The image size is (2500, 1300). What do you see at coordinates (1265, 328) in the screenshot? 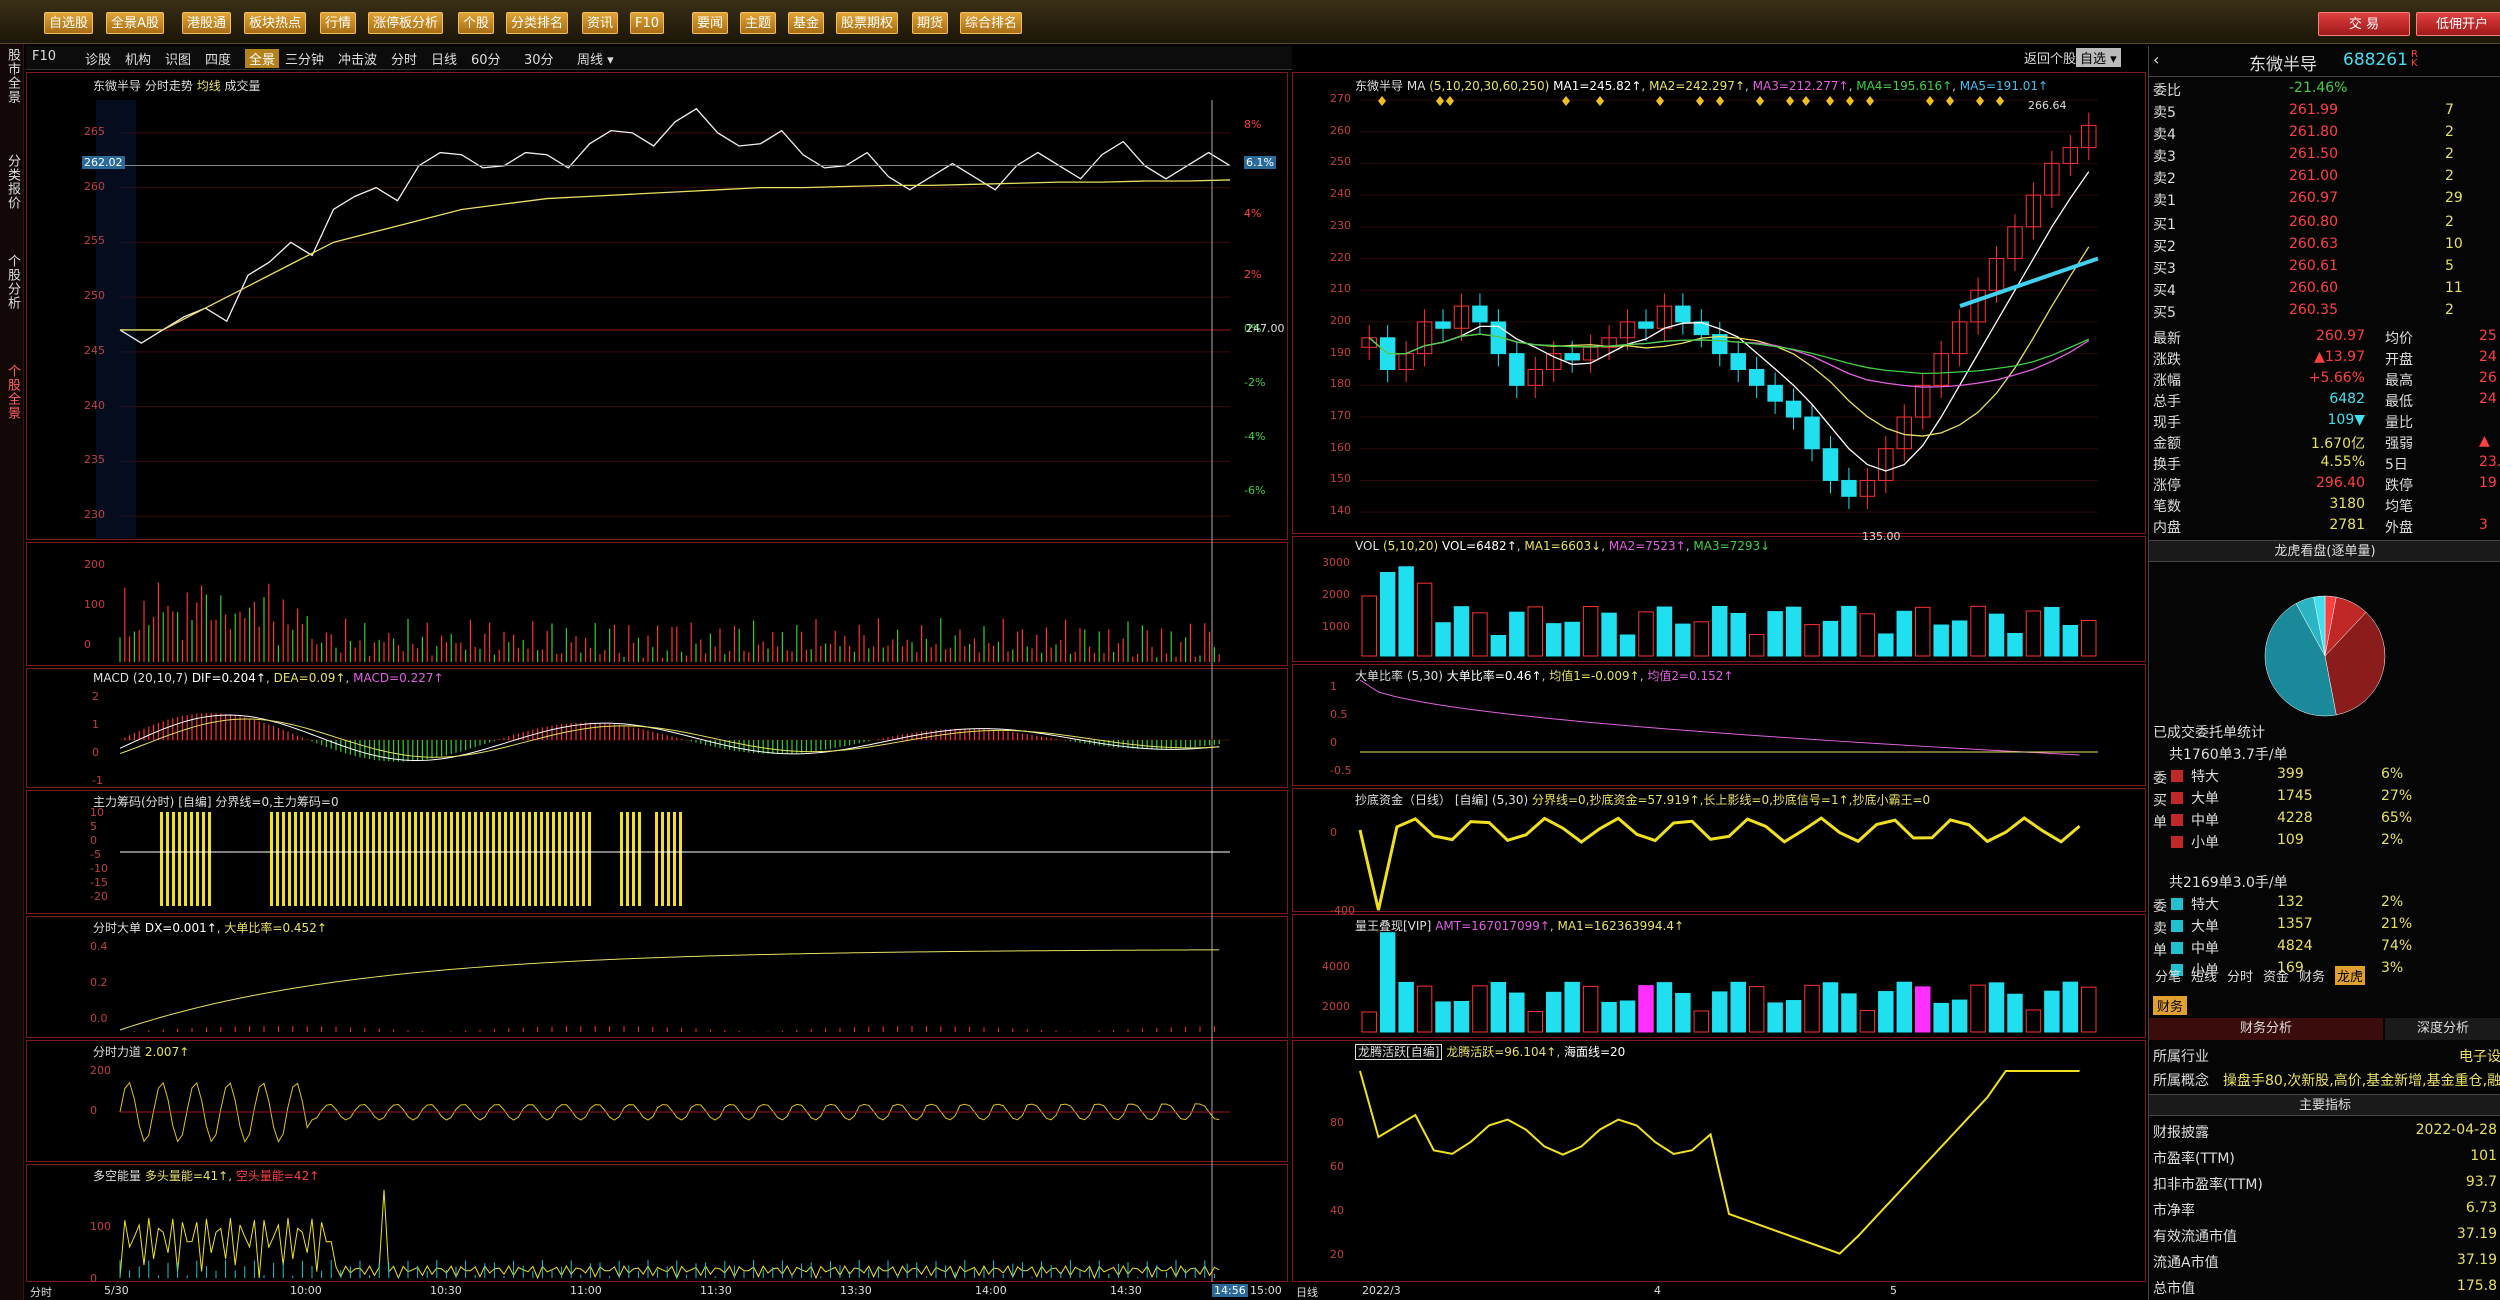
I see `prev-close-label: 247.00` at bounding box center [1265, 328].